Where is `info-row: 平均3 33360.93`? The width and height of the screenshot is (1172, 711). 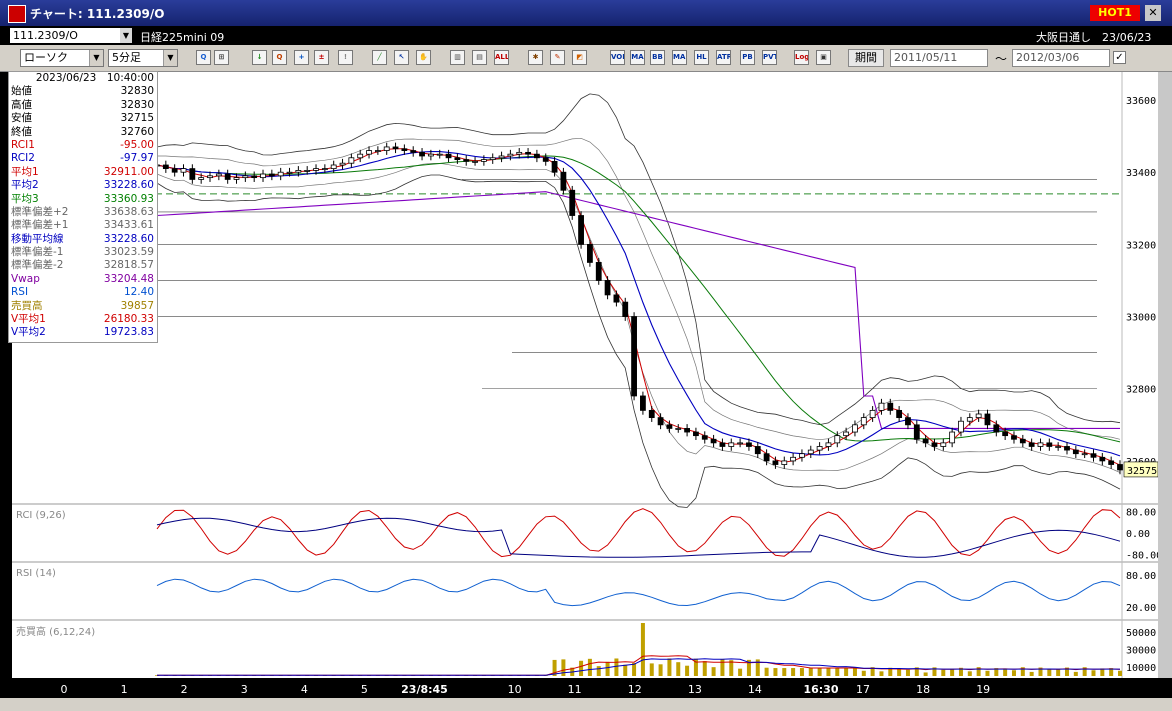
info-row: 平均3 33360.93 is located at coordinates (83, 199).